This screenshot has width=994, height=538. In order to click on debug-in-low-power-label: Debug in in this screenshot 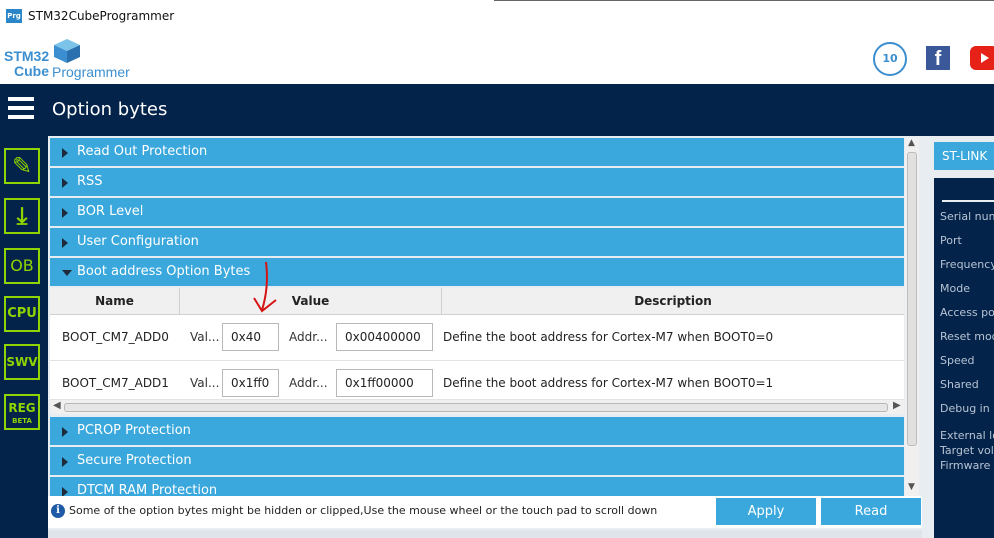, I will do `click(965, 408)`.